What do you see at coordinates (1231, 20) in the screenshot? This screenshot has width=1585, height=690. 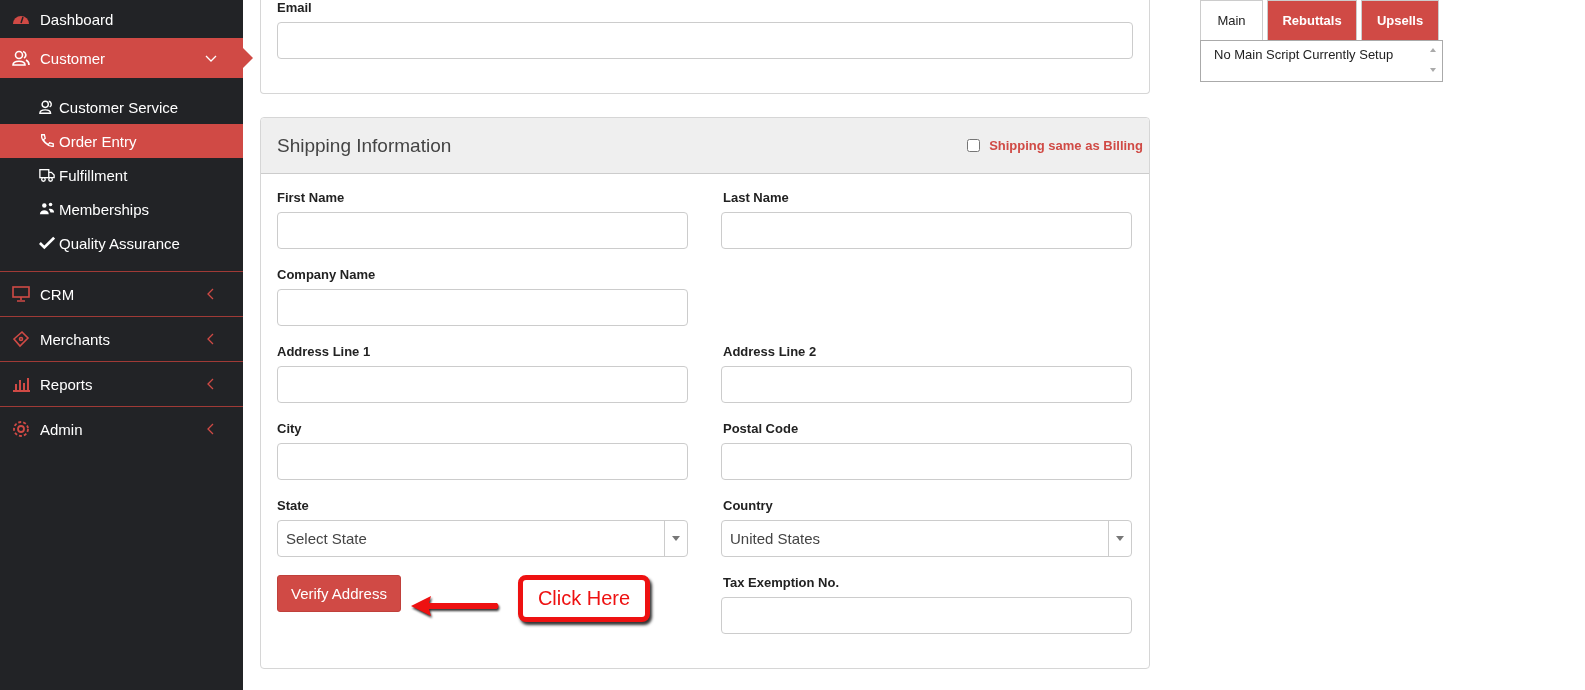 I see `tab: Main` at bounding box center [1231, 20].